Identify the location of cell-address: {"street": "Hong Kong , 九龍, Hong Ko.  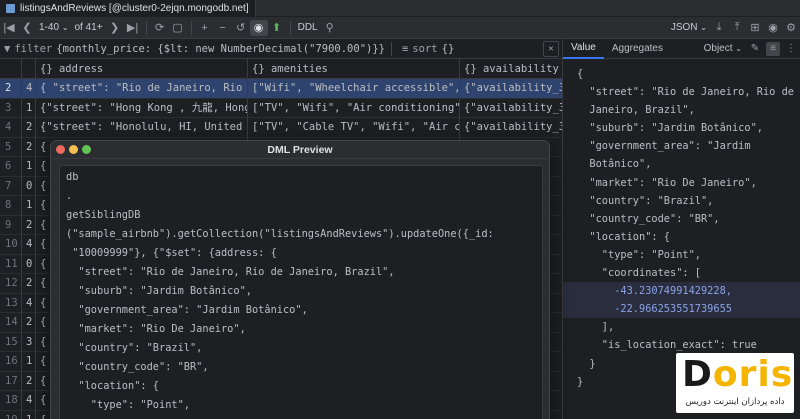
(142, 108).